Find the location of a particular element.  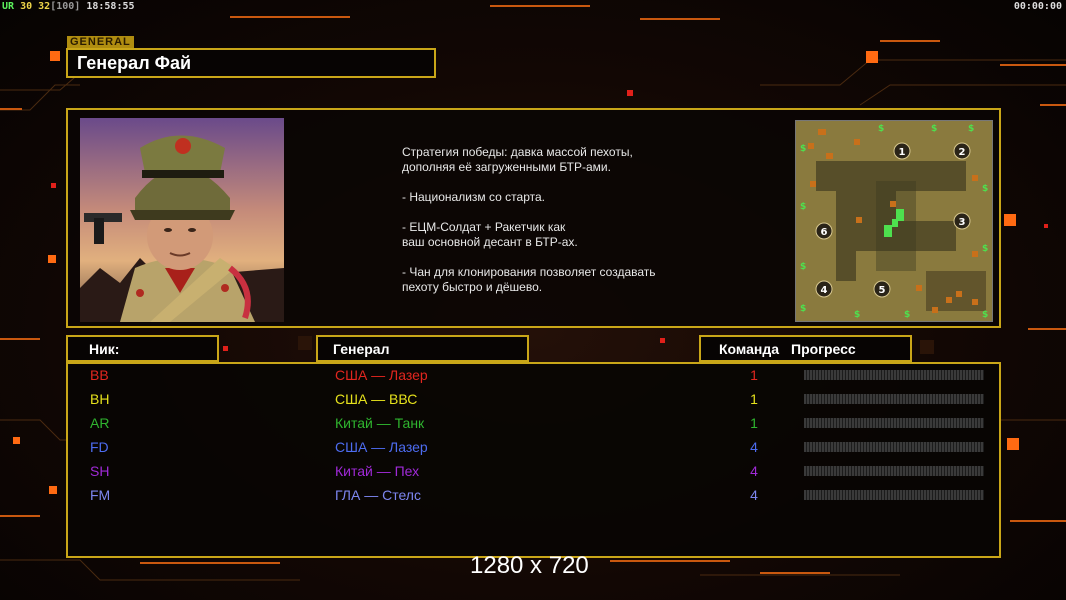

player-nick: AR is located at coordinates (100, 423).